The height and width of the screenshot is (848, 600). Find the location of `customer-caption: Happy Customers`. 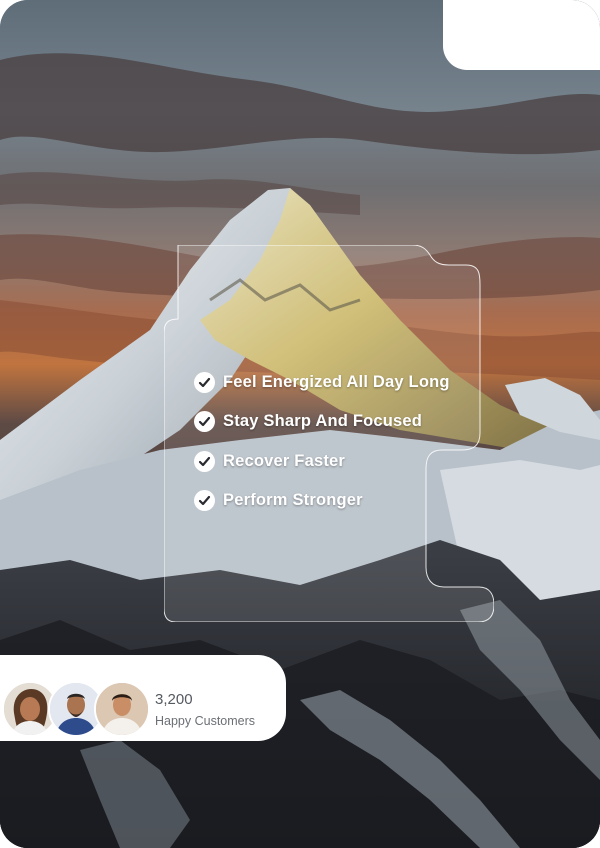

customer-caption: Happy Customers is located at coordinates (205, 721).